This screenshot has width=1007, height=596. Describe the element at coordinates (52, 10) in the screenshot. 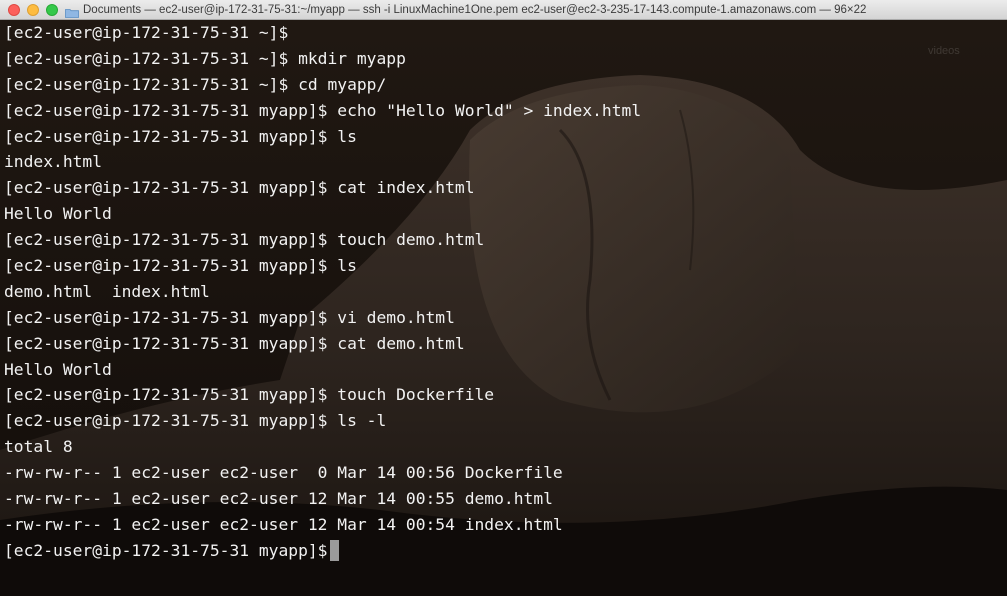

I see `zoom-button` at that location.